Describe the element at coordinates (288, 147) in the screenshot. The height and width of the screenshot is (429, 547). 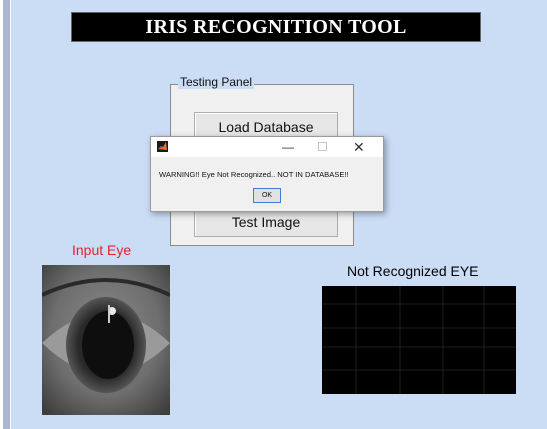
I see `dialog-minimize-button: —` at that location.